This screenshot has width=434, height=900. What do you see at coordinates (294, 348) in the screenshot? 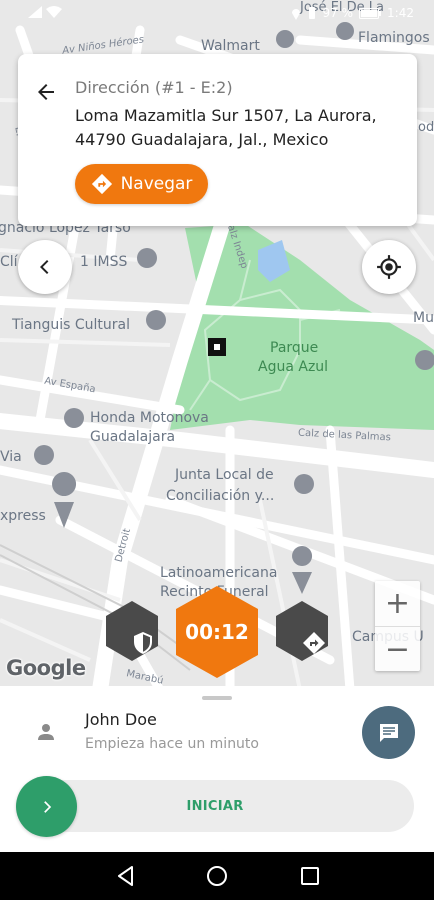
I see `map-label-parque: Parque` at bounding box center [294, 348].